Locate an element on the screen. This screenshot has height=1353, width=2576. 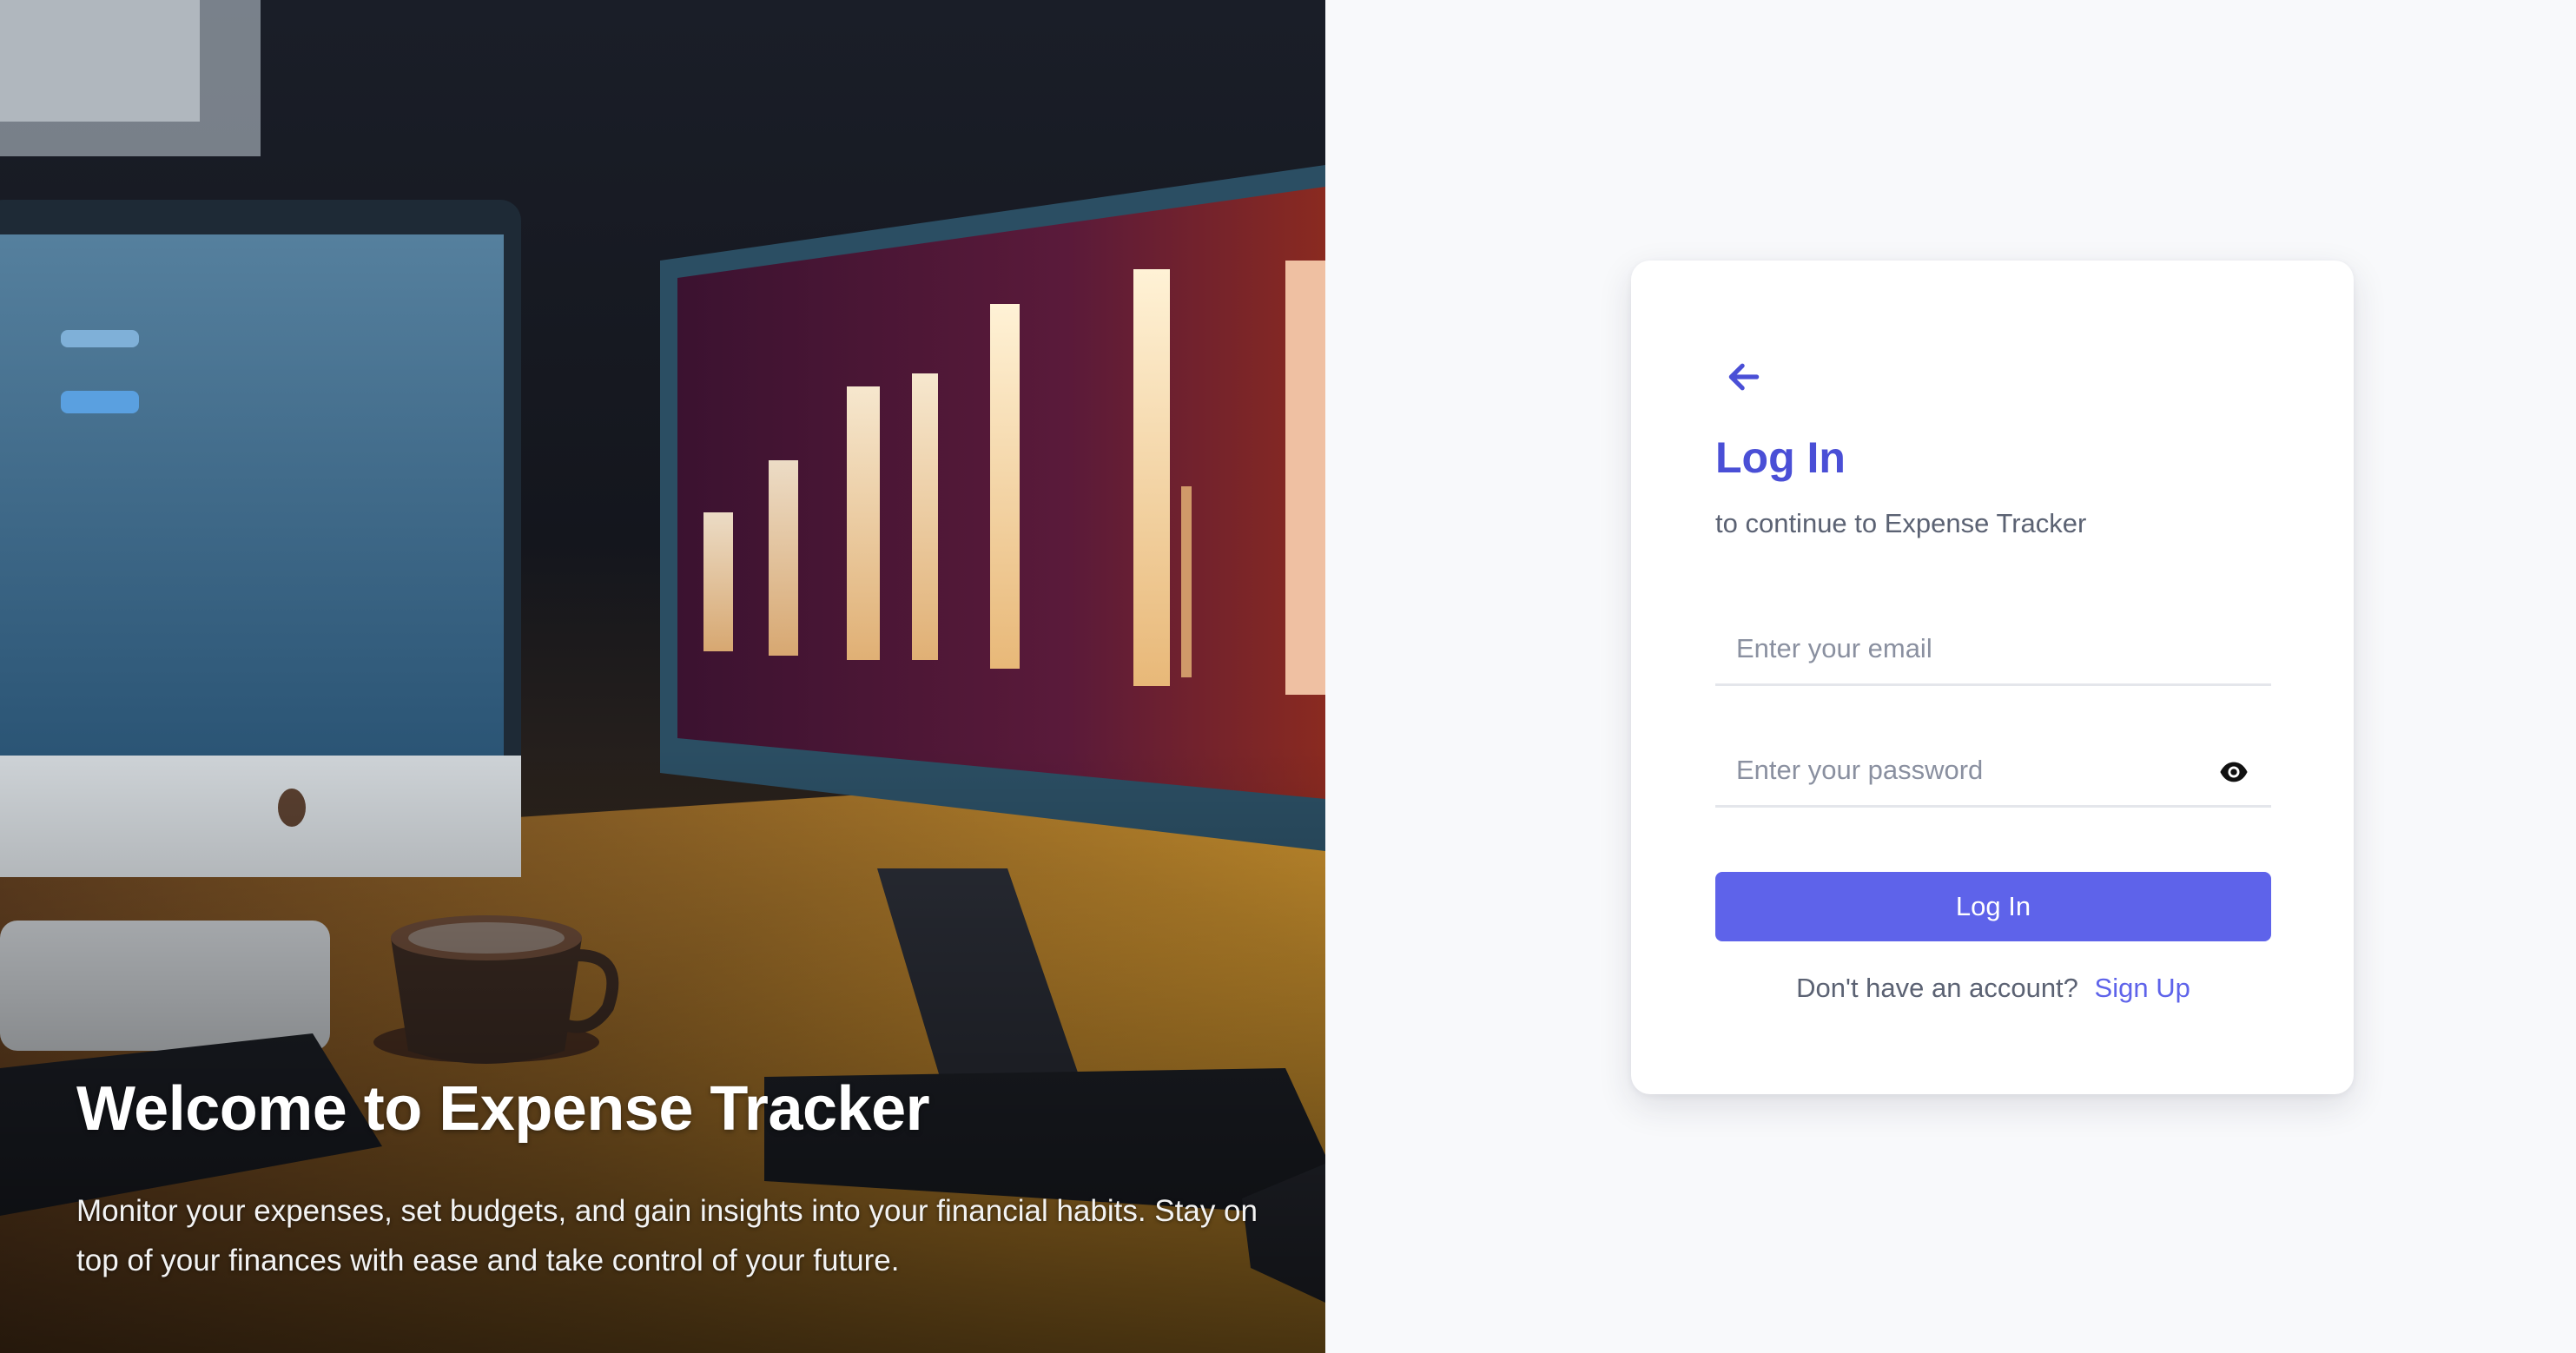
login-title: Log In is located at coordinates (1780, 458).